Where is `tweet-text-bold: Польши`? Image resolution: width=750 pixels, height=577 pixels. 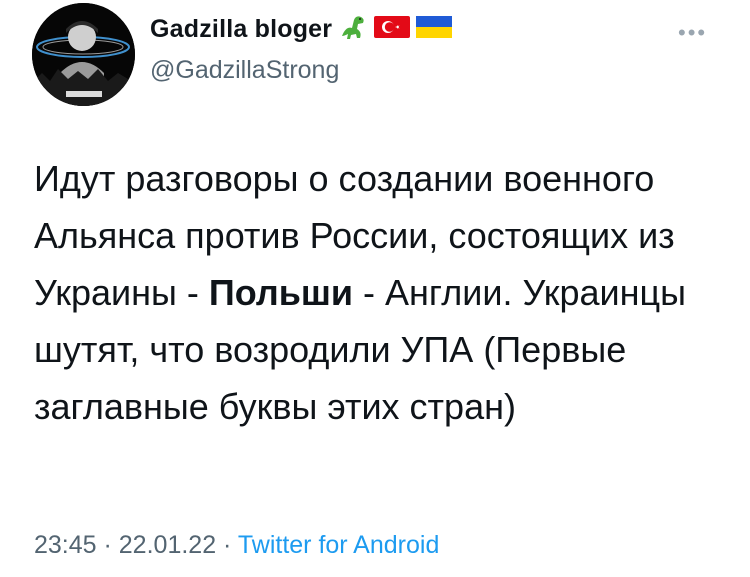
tweet-text-bold: Польши is located at coordinates (281, 292).